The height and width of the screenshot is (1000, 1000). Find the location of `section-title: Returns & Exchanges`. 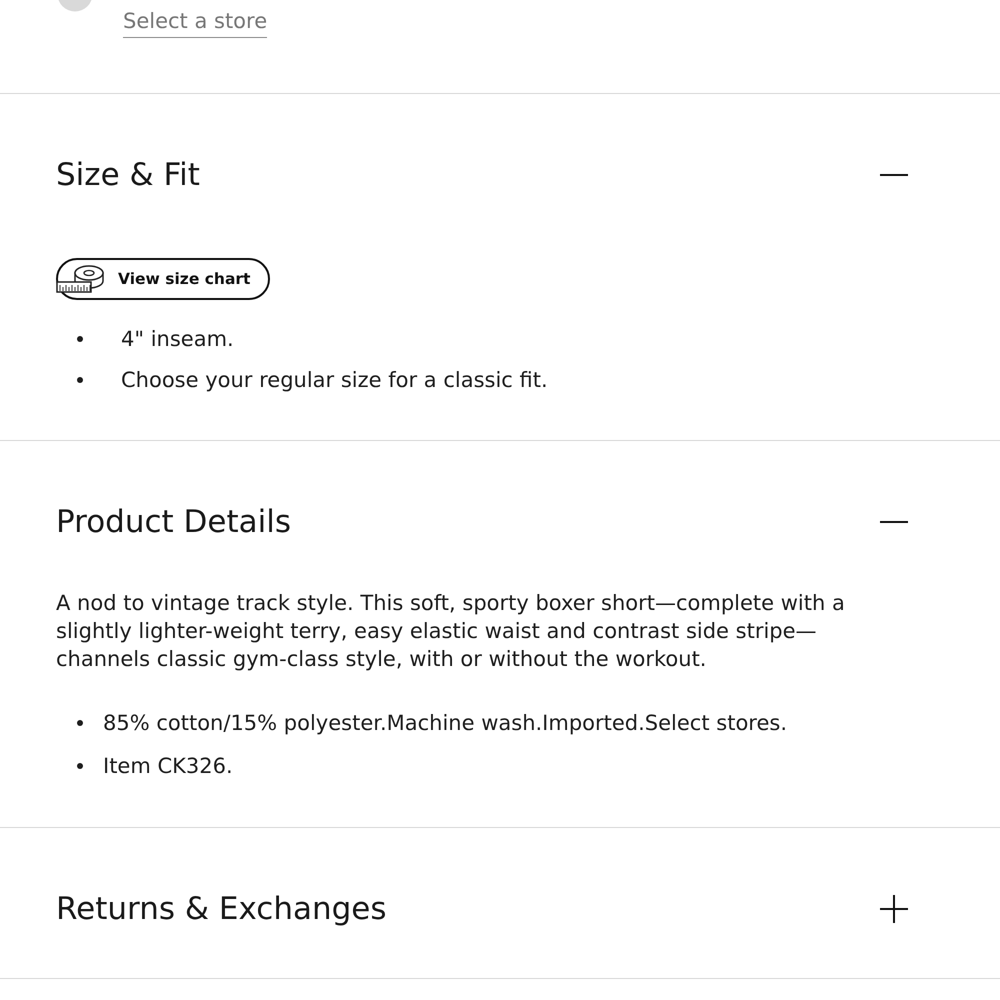

section-title: Returns & Exchanges is located at coordinates (221, 909).